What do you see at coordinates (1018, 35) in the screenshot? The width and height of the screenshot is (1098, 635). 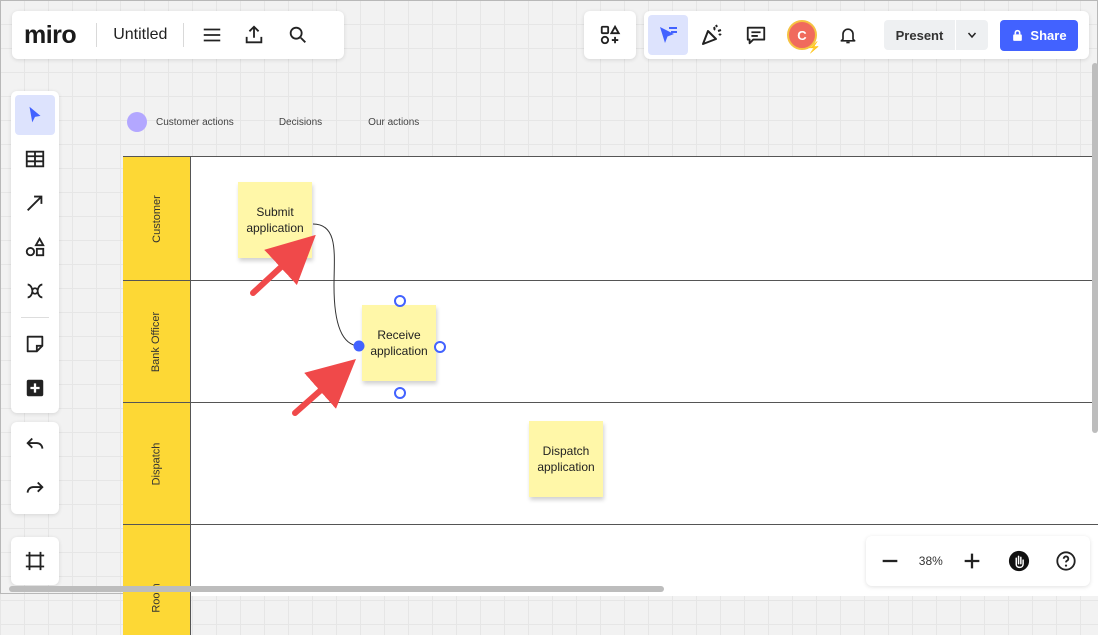 I see `lock-icon` at bounding box center [1018, 35].